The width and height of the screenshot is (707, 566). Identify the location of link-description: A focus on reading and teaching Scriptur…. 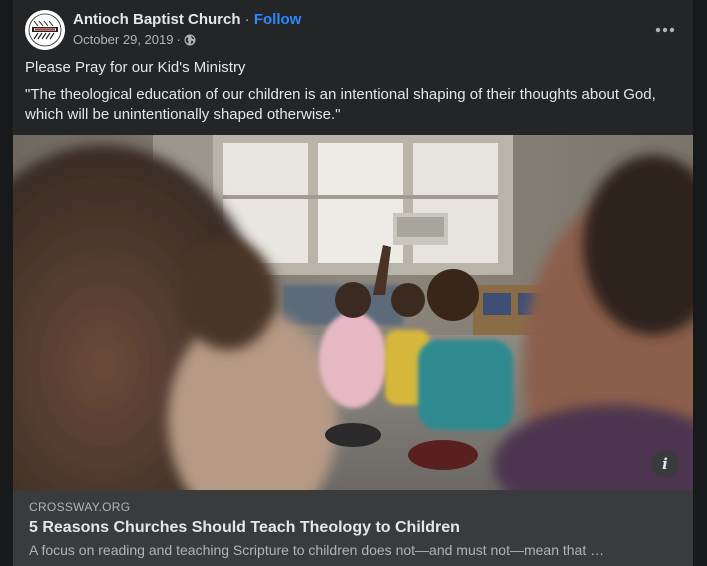
(317, 550).